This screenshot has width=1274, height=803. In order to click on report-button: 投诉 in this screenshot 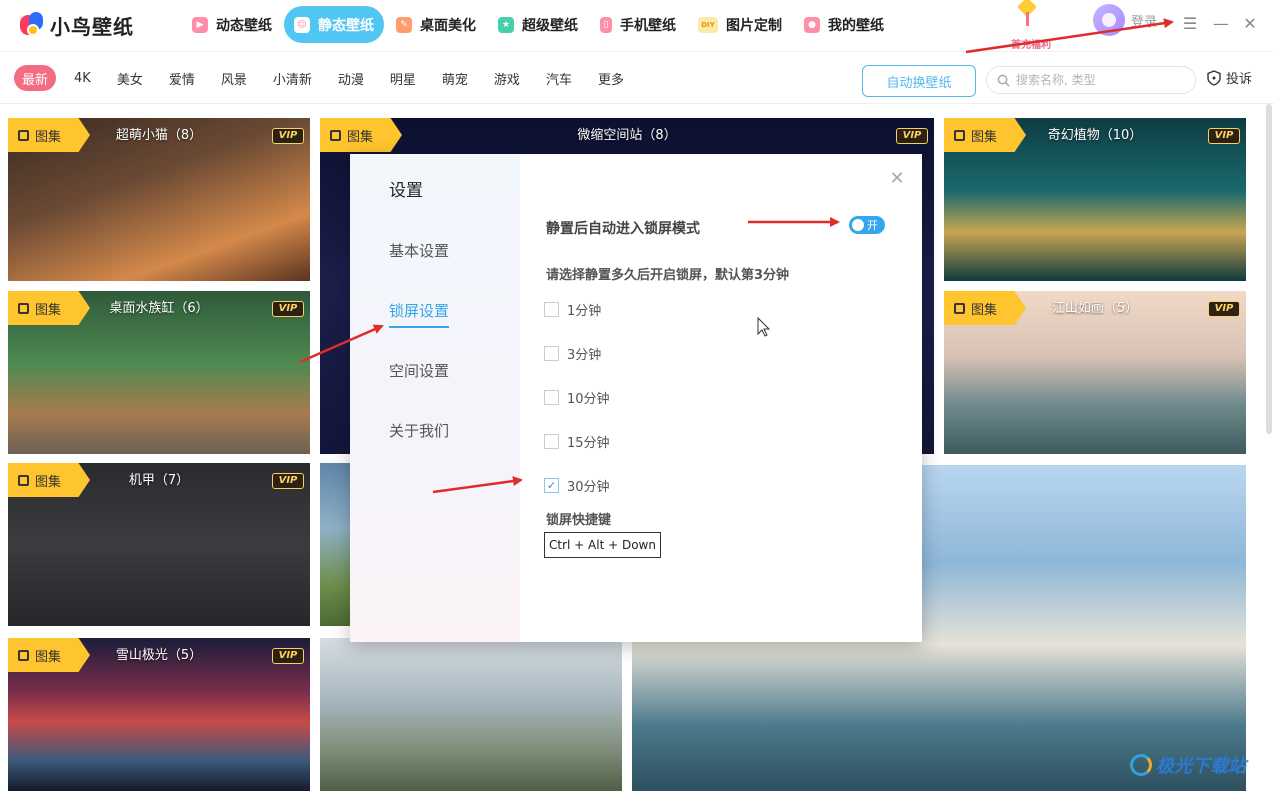, I will do `click(1229, 77)`.